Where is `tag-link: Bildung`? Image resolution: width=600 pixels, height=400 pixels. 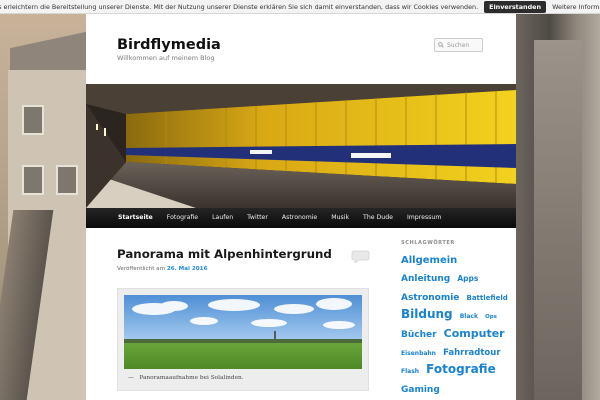
tag-link: Bildung is located at coordinates (427, 314).